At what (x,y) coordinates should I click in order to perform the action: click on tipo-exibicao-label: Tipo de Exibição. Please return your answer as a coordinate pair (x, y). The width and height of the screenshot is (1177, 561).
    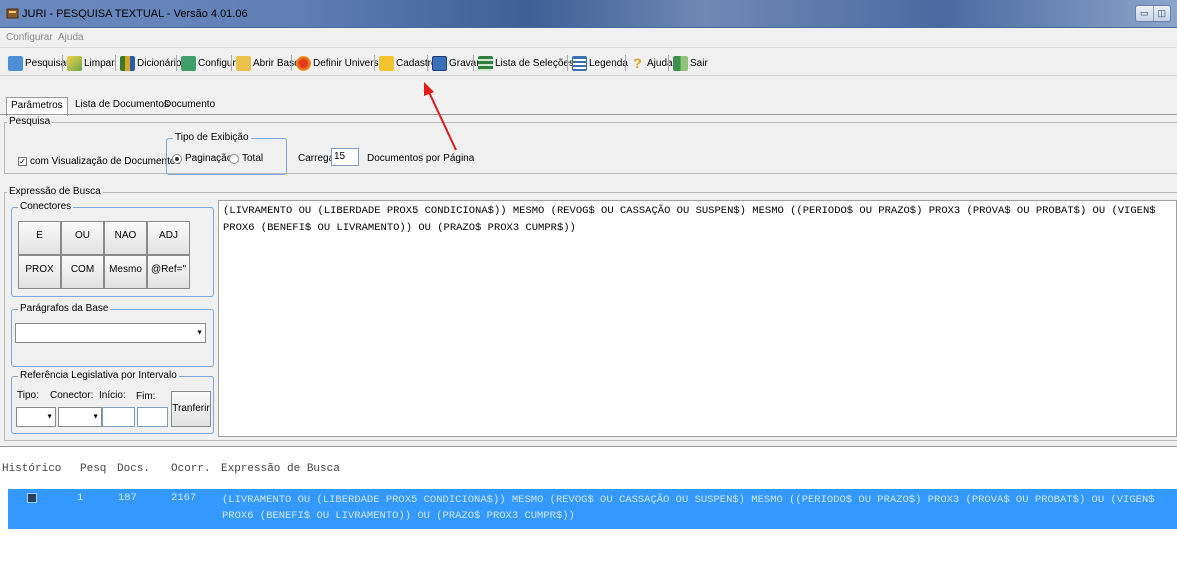
    Looking at the image, I should click on (212, 137).